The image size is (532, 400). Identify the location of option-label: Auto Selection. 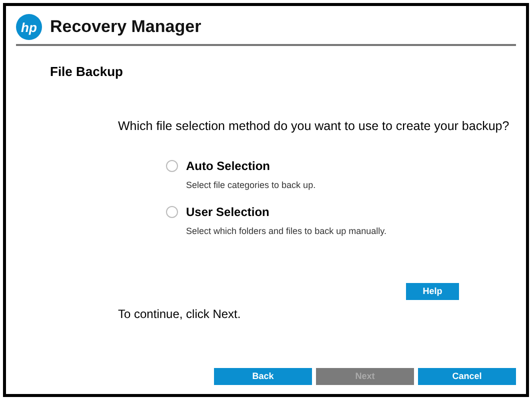
(228, 166).